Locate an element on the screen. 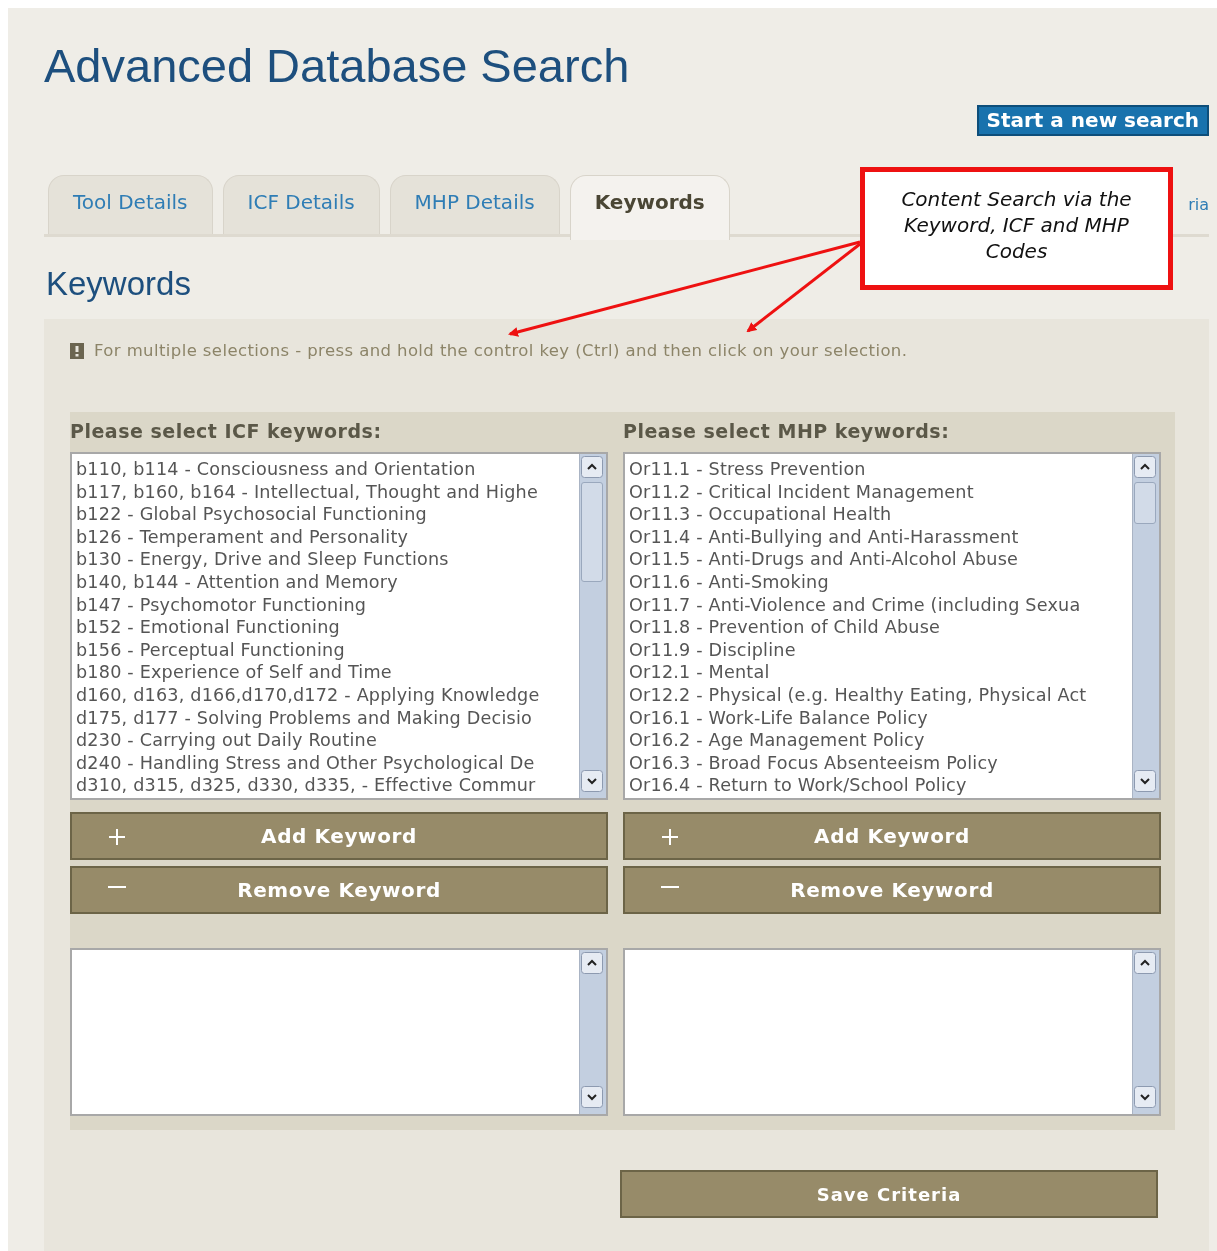  tab: ria is located at coordinates (1198, 207).